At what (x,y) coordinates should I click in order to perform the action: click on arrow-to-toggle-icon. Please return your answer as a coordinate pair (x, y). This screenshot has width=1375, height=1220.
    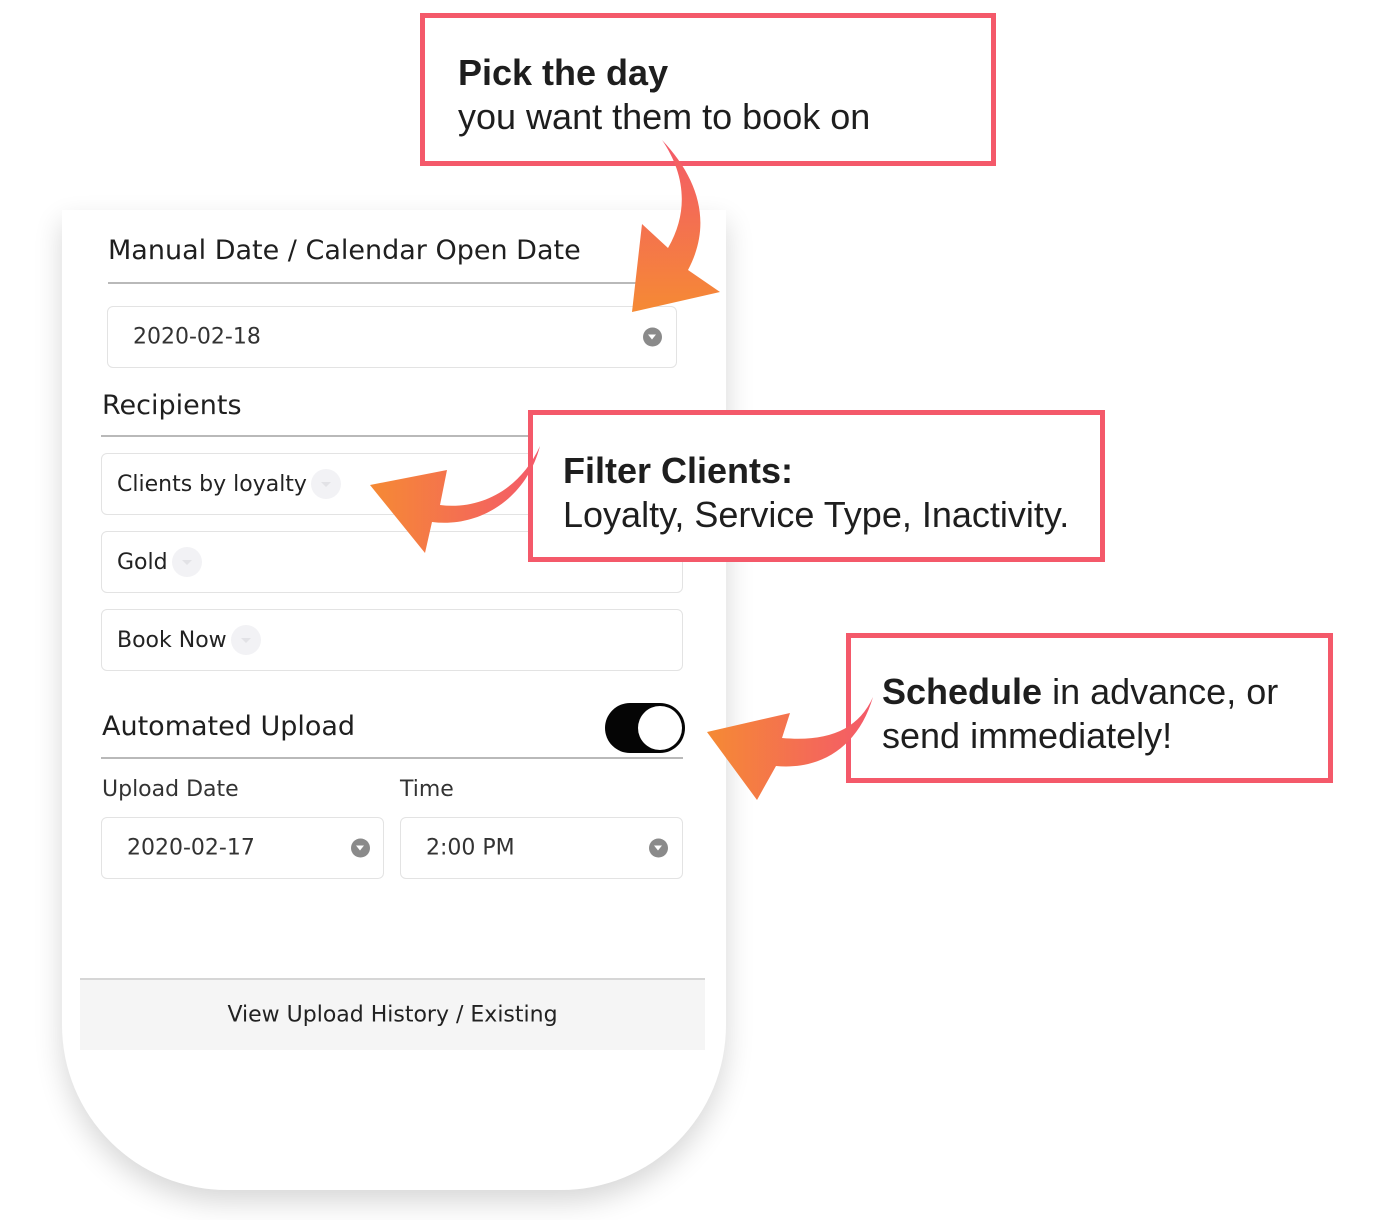
    Looking at the image, I should click on (790, 748).